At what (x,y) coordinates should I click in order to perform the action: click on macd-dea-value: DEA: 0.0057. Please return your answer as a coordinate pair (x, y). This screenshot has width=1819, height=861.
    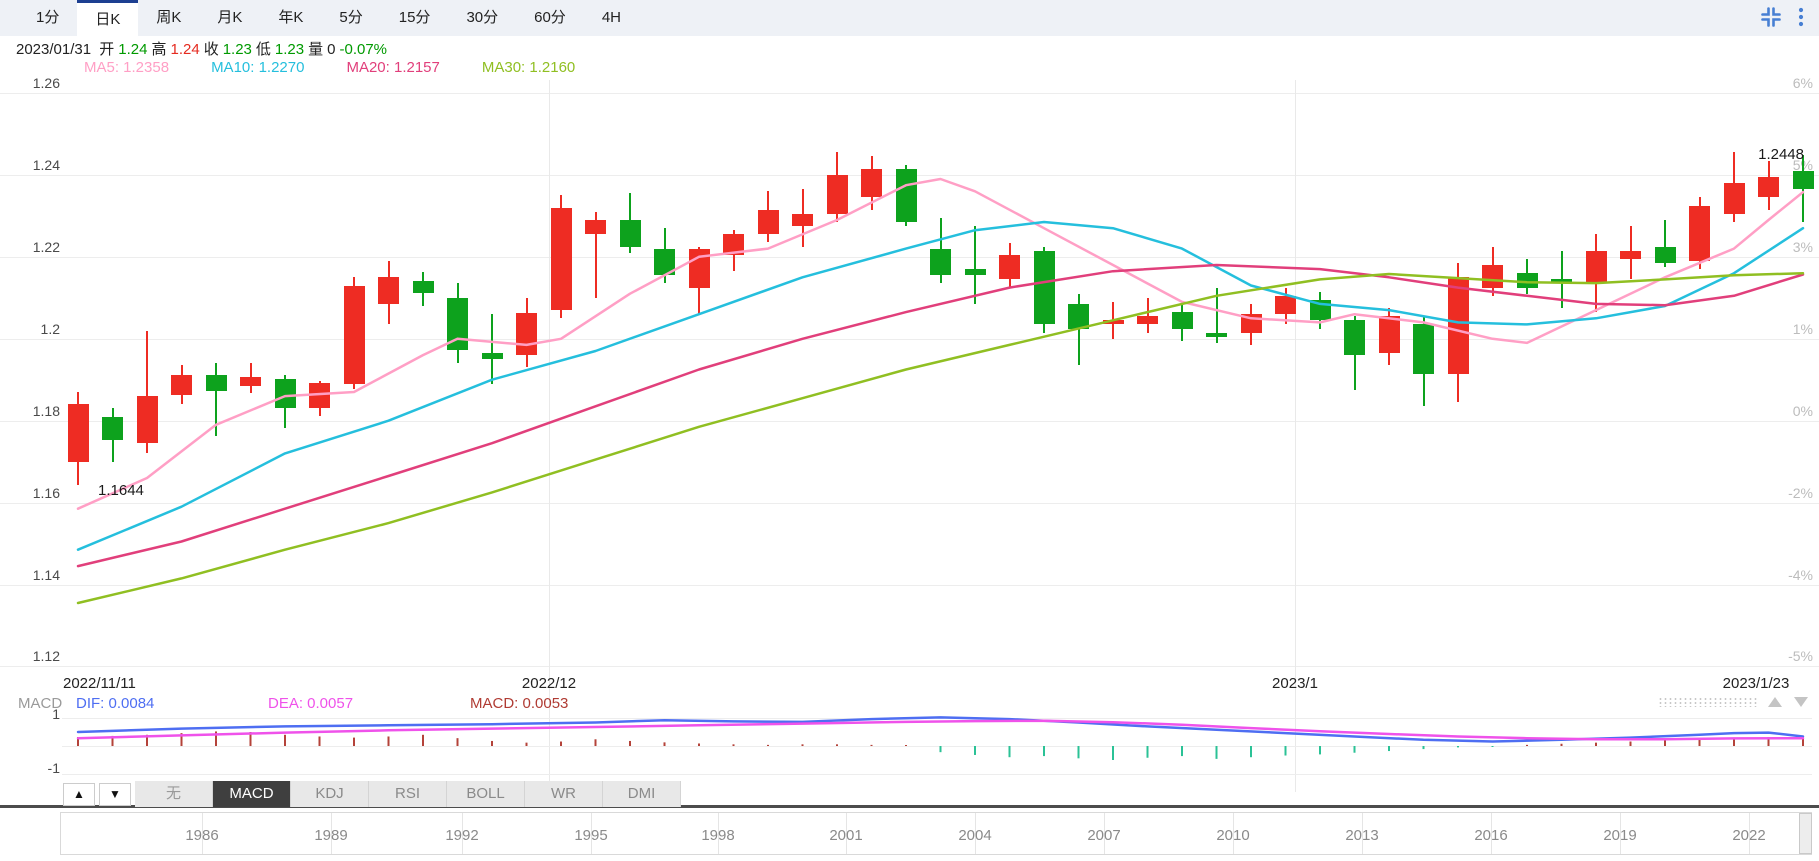
    Looking at the image, I should click on (311, 703).